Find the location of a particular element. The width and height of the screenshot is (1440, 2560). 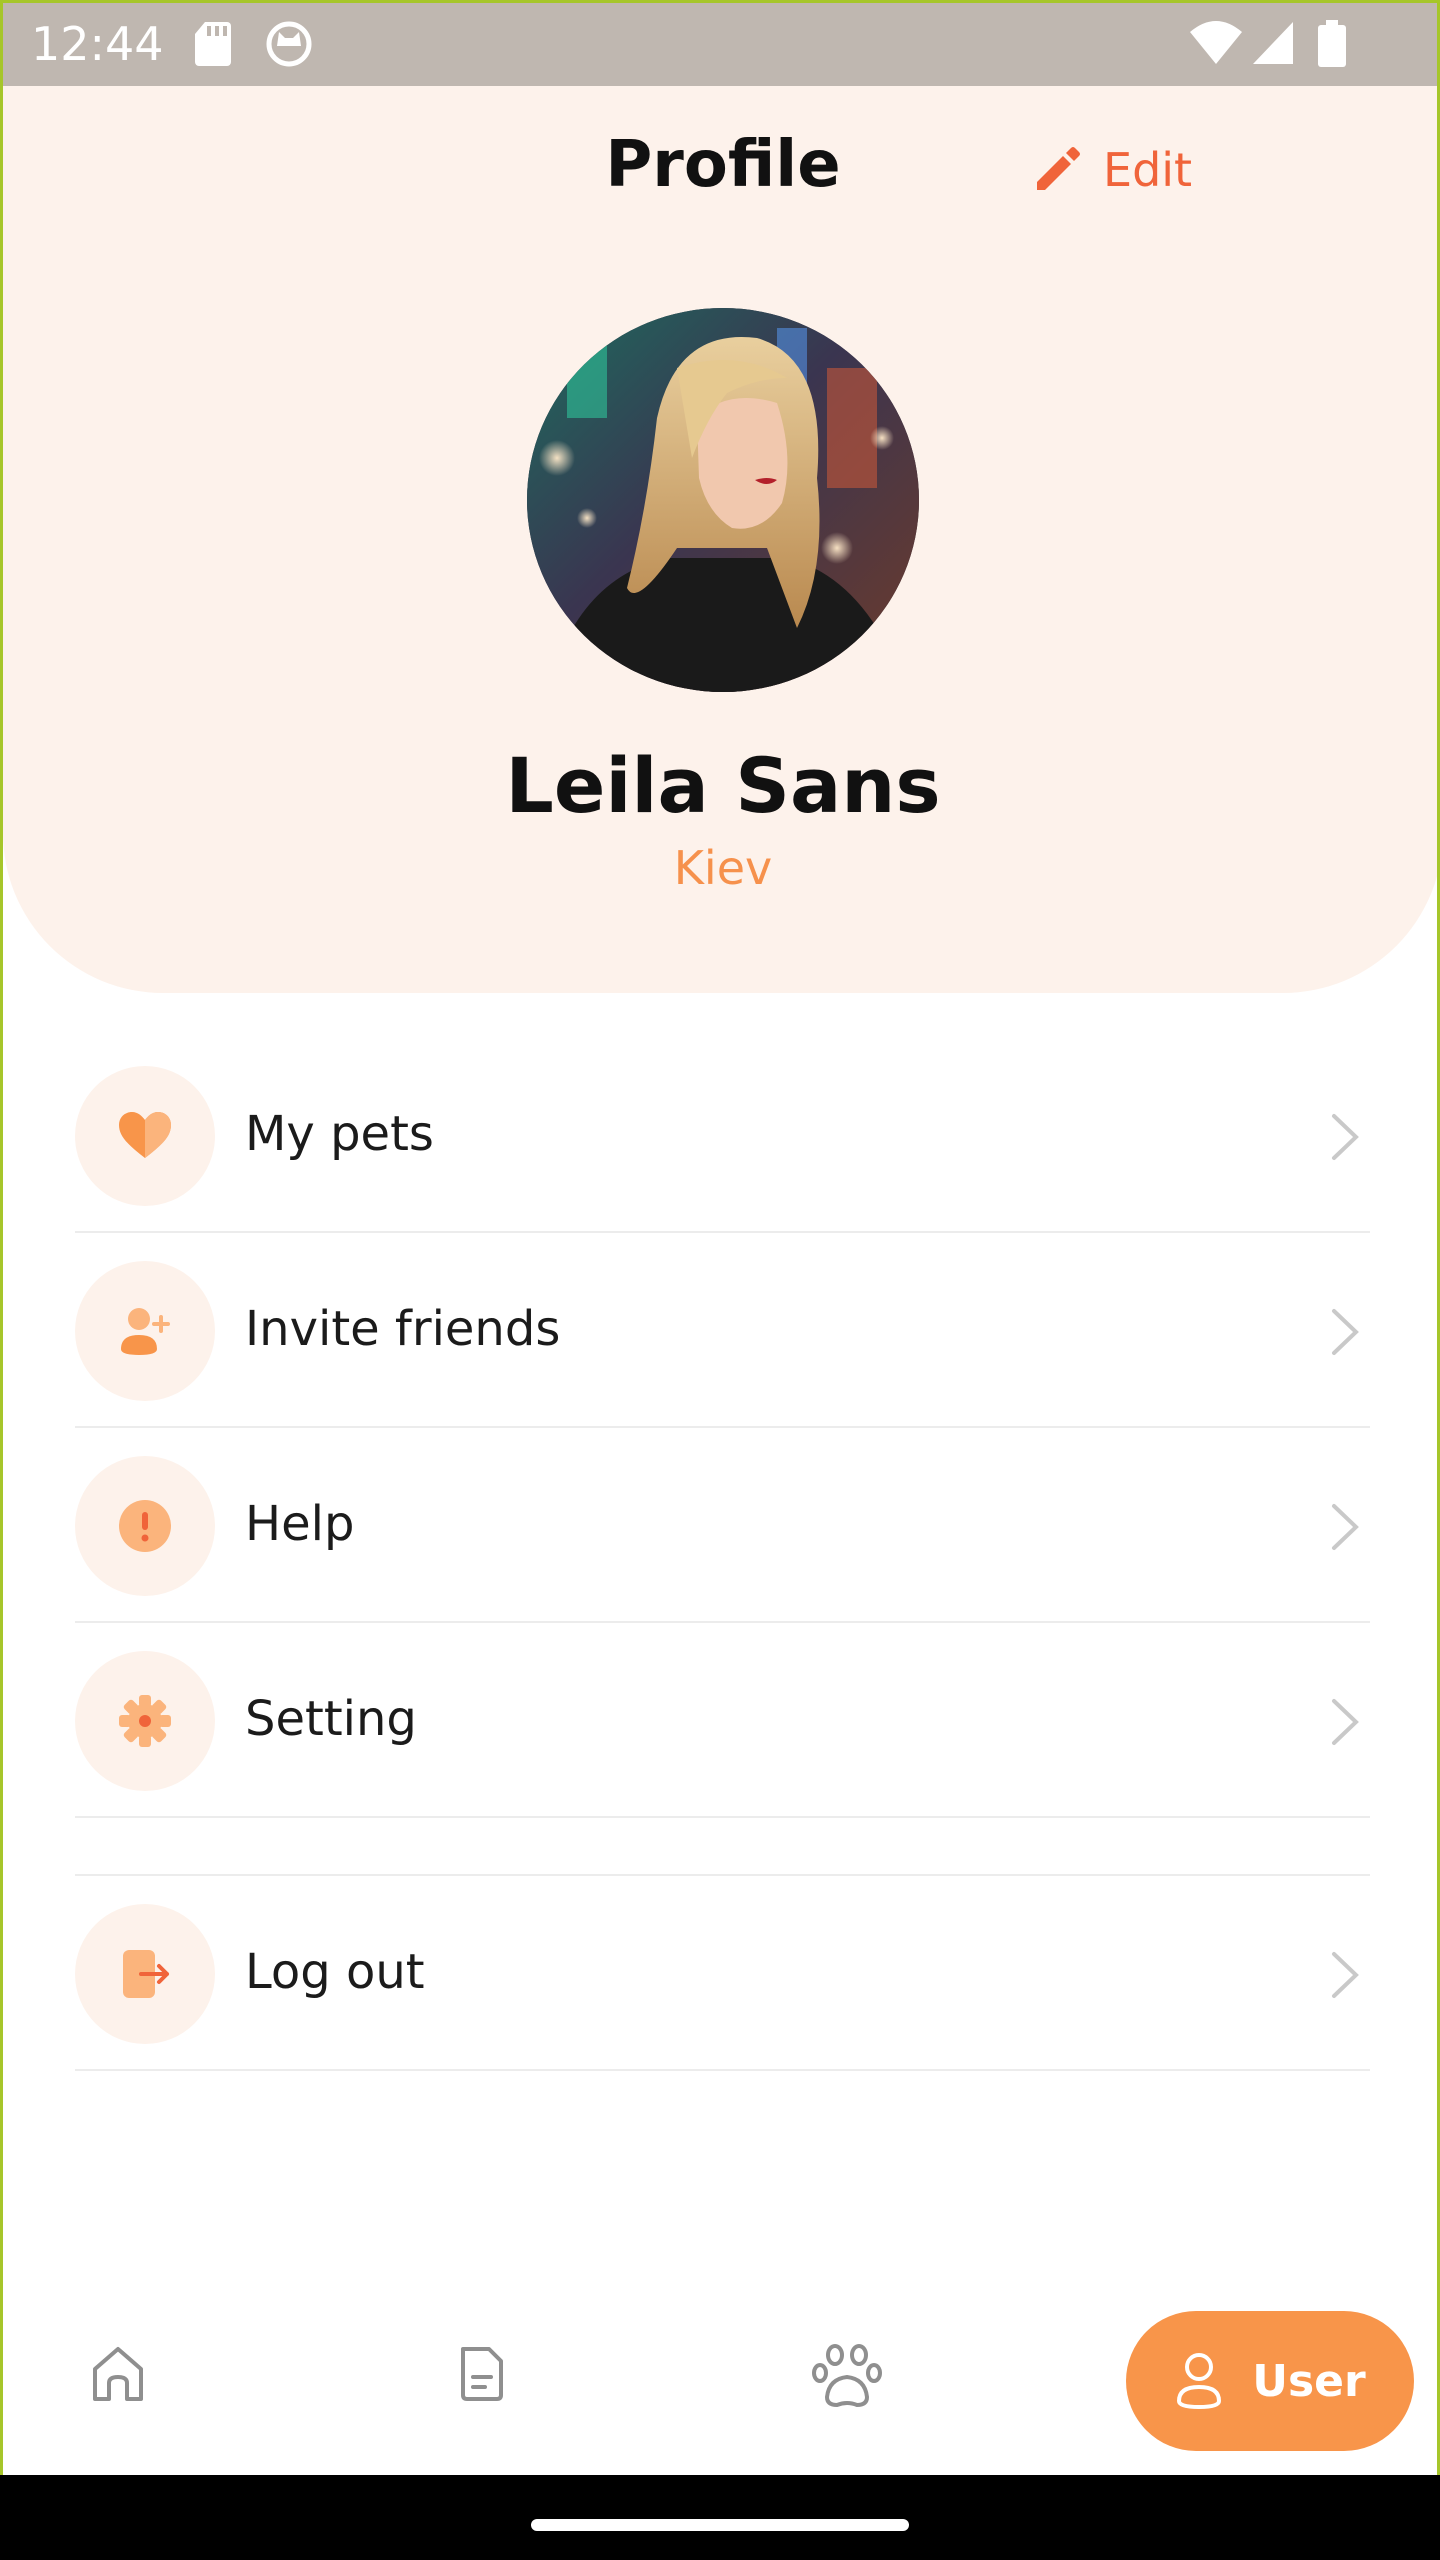

menu-item-invite-friends: Invite friends is located at coordinates (722, 1330).